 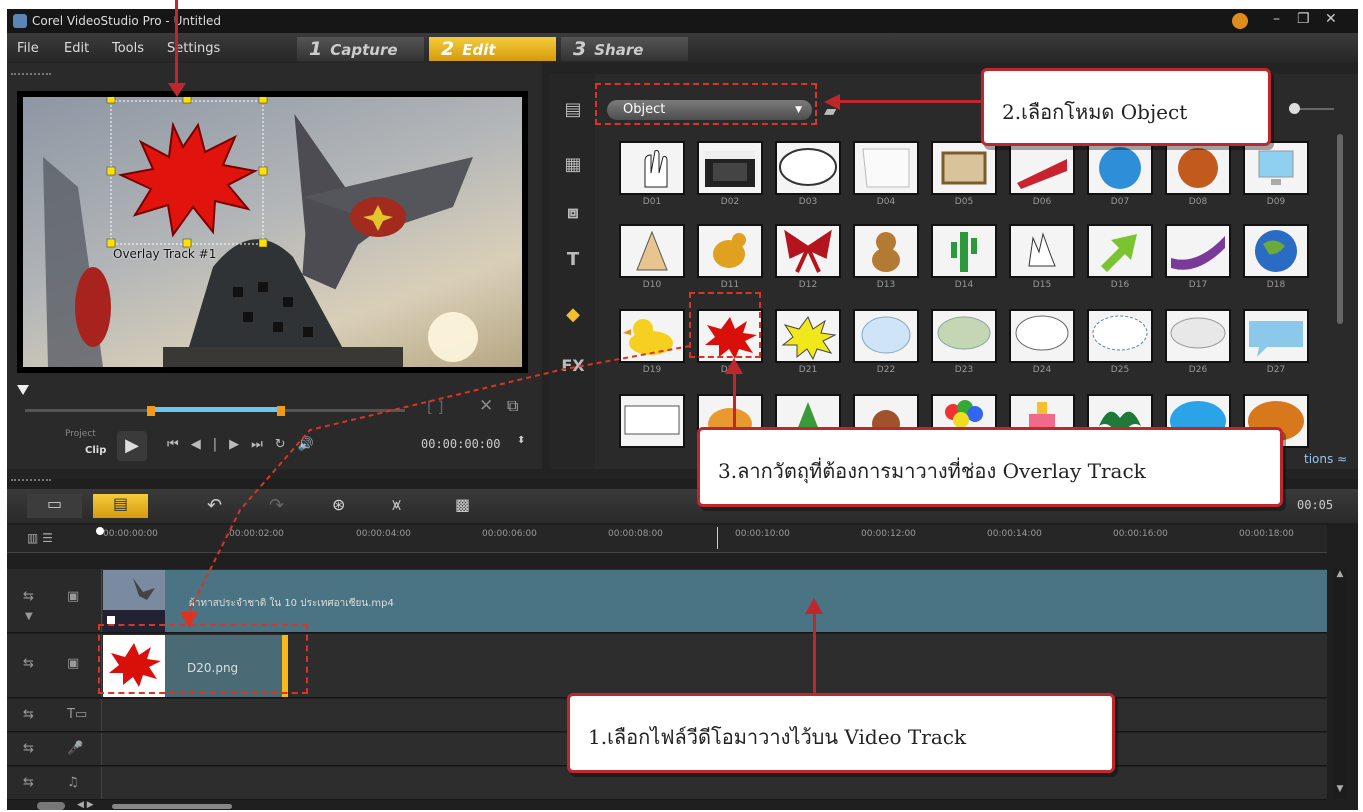 I want to click on panel-grip, so click(x=31, y=74).